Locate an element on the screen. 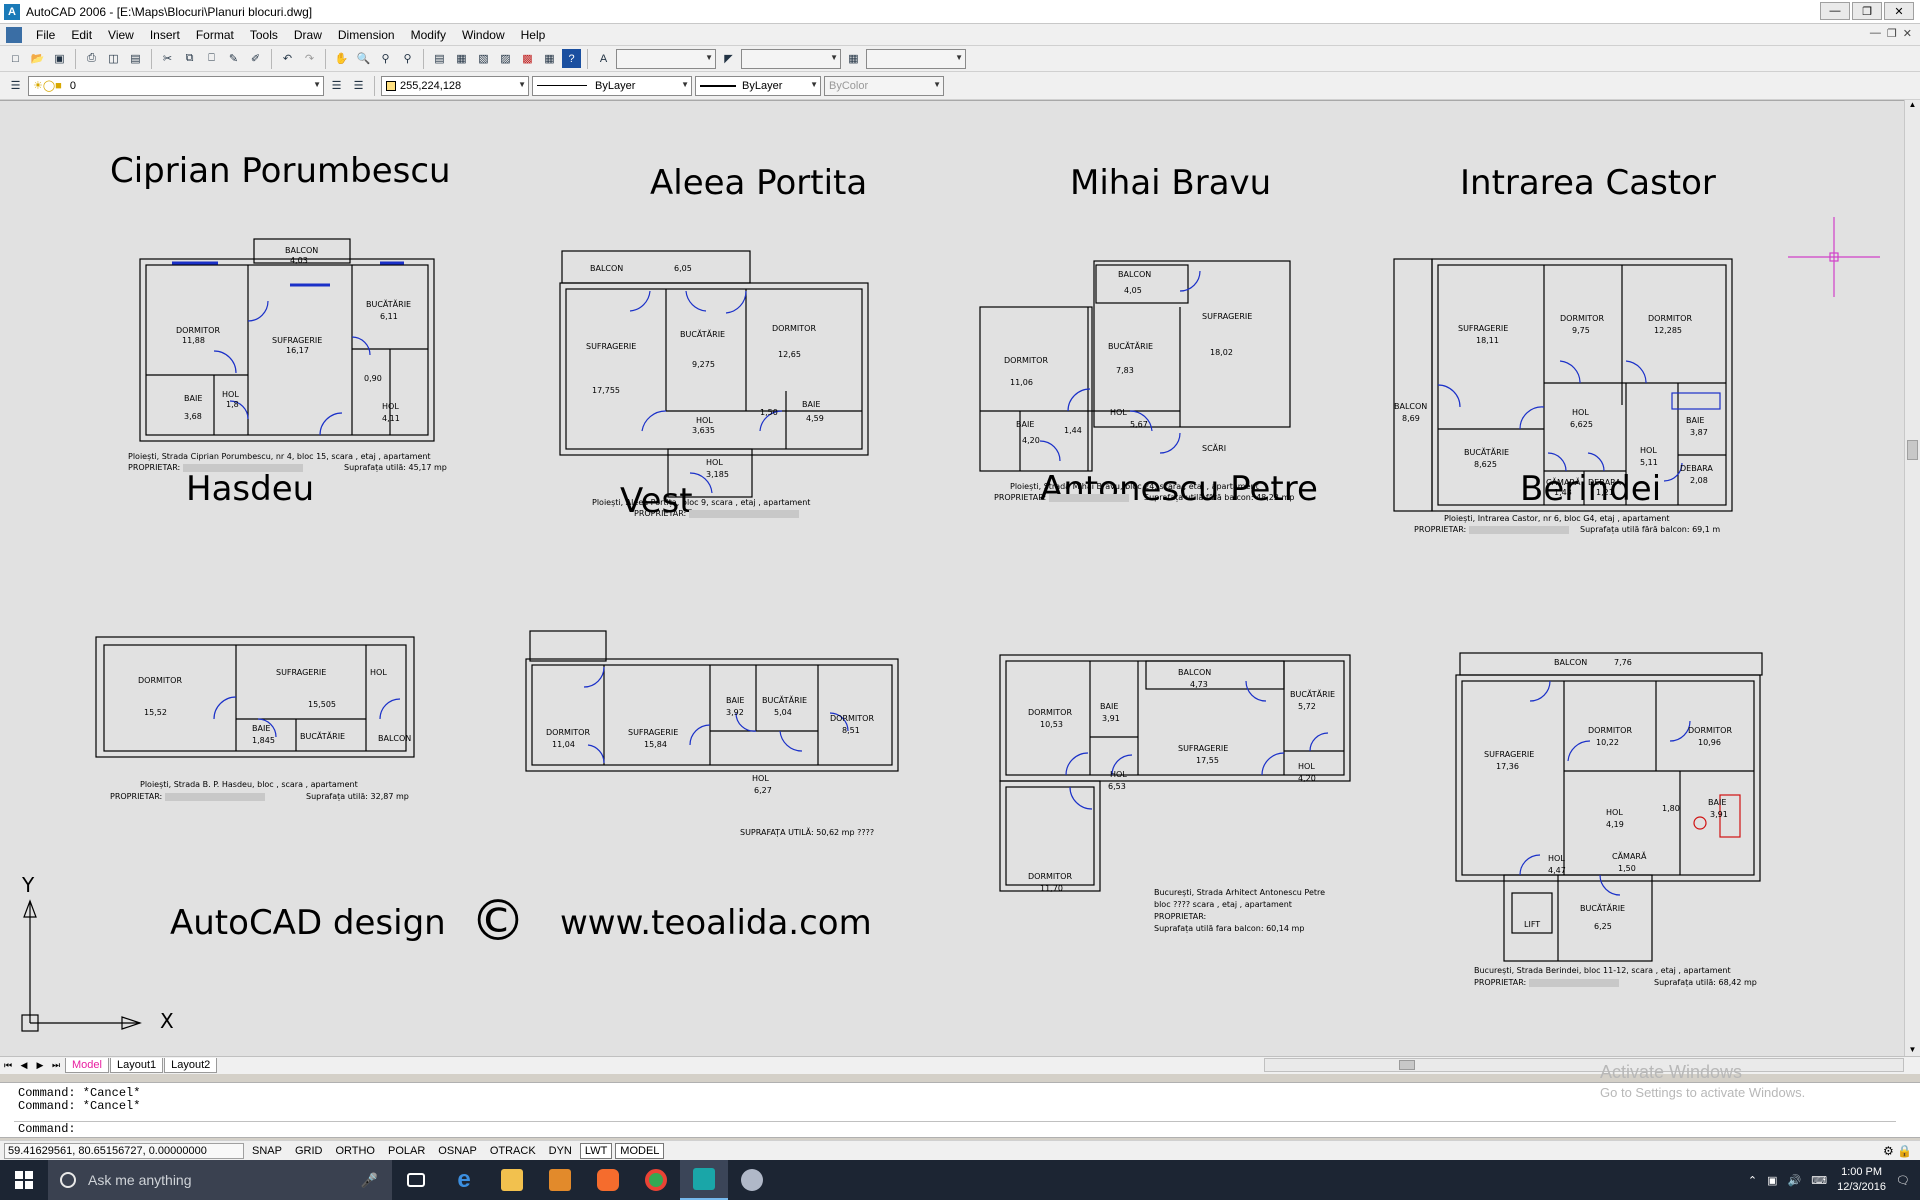 This screenshot has width=1920, height=1200. chrome-icon is located at coordinates (656, 1180).